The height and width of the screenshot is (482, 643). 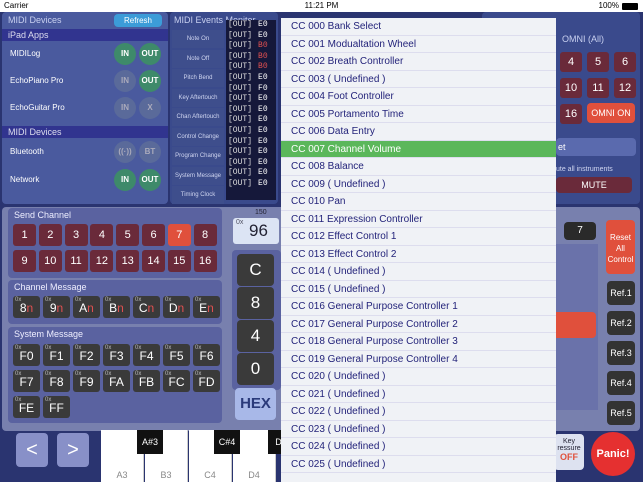 What do you see at coordinates (418, 429) in the screenshot?
I see `dropdown-item: CC 023 ( Undefined )` at bounding box center [418, 429].